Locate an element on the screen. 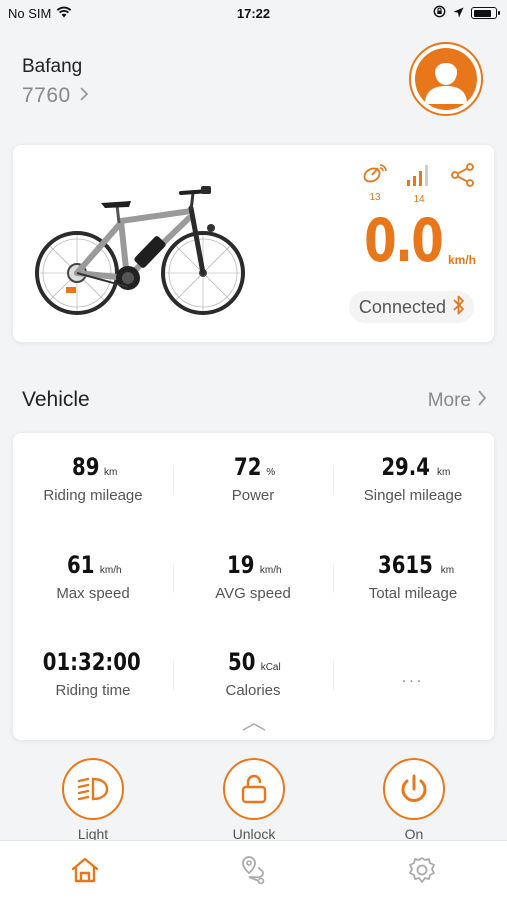 The width and height of the screenshot is (507, 900). stat-calories: 50 kCal Calories is located at coordinates (253, 673).